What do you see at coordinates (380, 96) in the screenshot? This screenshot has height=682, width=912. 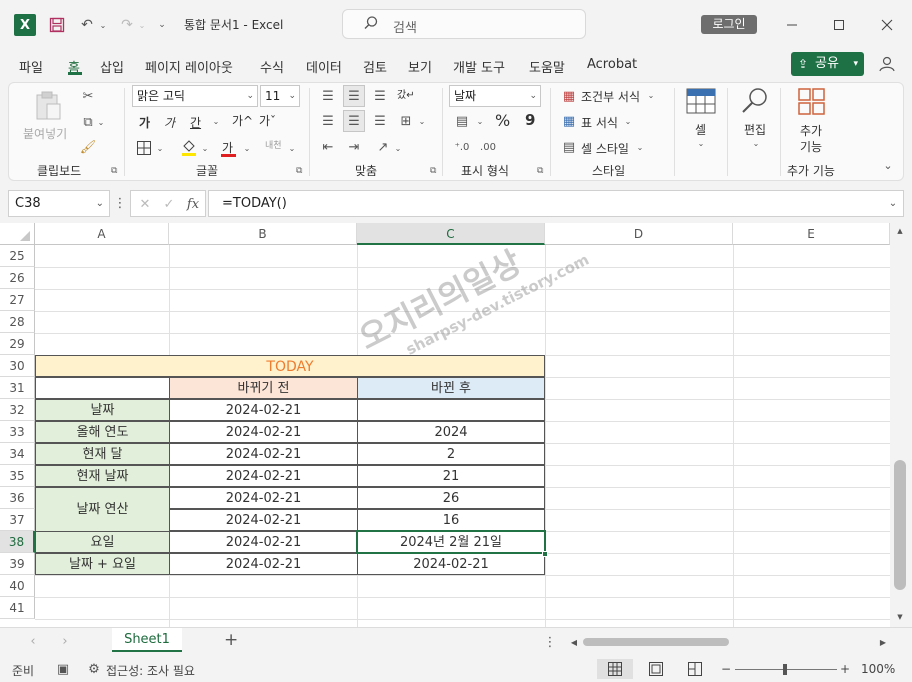 I see `align-bottom-icon: ☰` at bounding box center [380, 96].